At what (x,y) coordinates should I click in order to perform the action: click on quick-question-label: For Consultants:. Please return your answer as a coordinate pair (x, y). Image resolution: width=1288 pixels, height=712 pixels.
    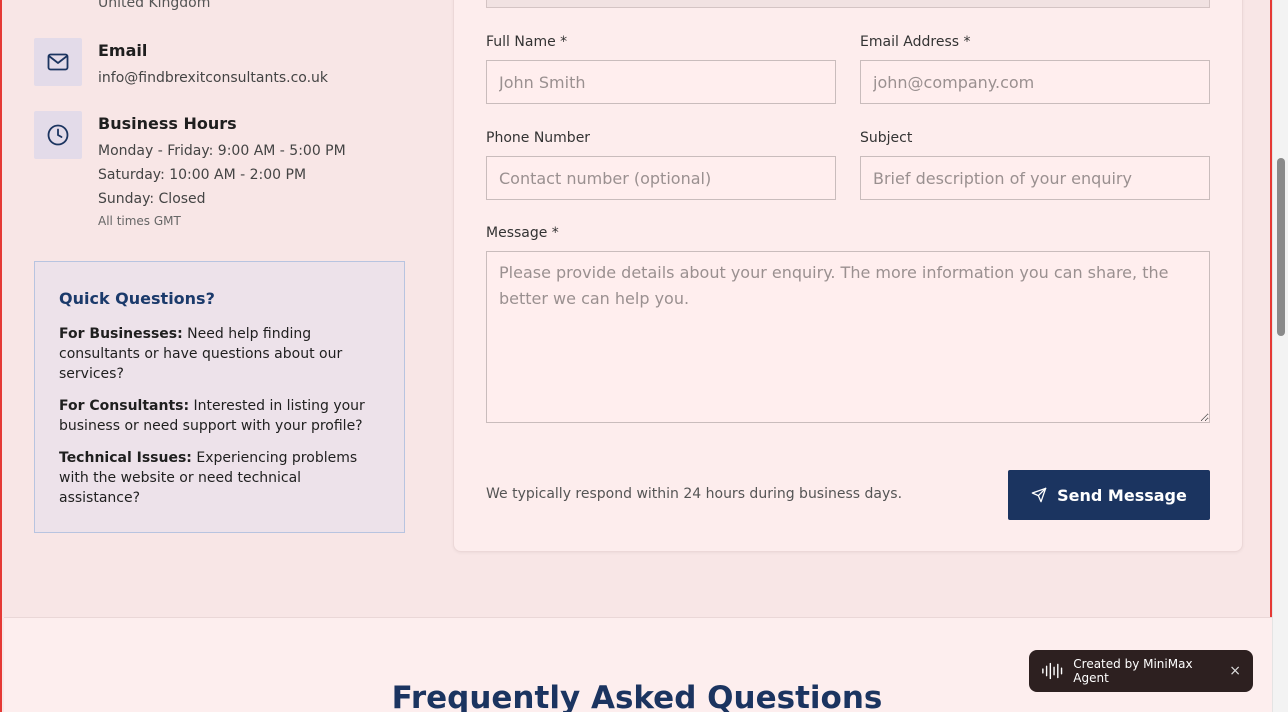
    Looking at the image, I should click on (124, 406).